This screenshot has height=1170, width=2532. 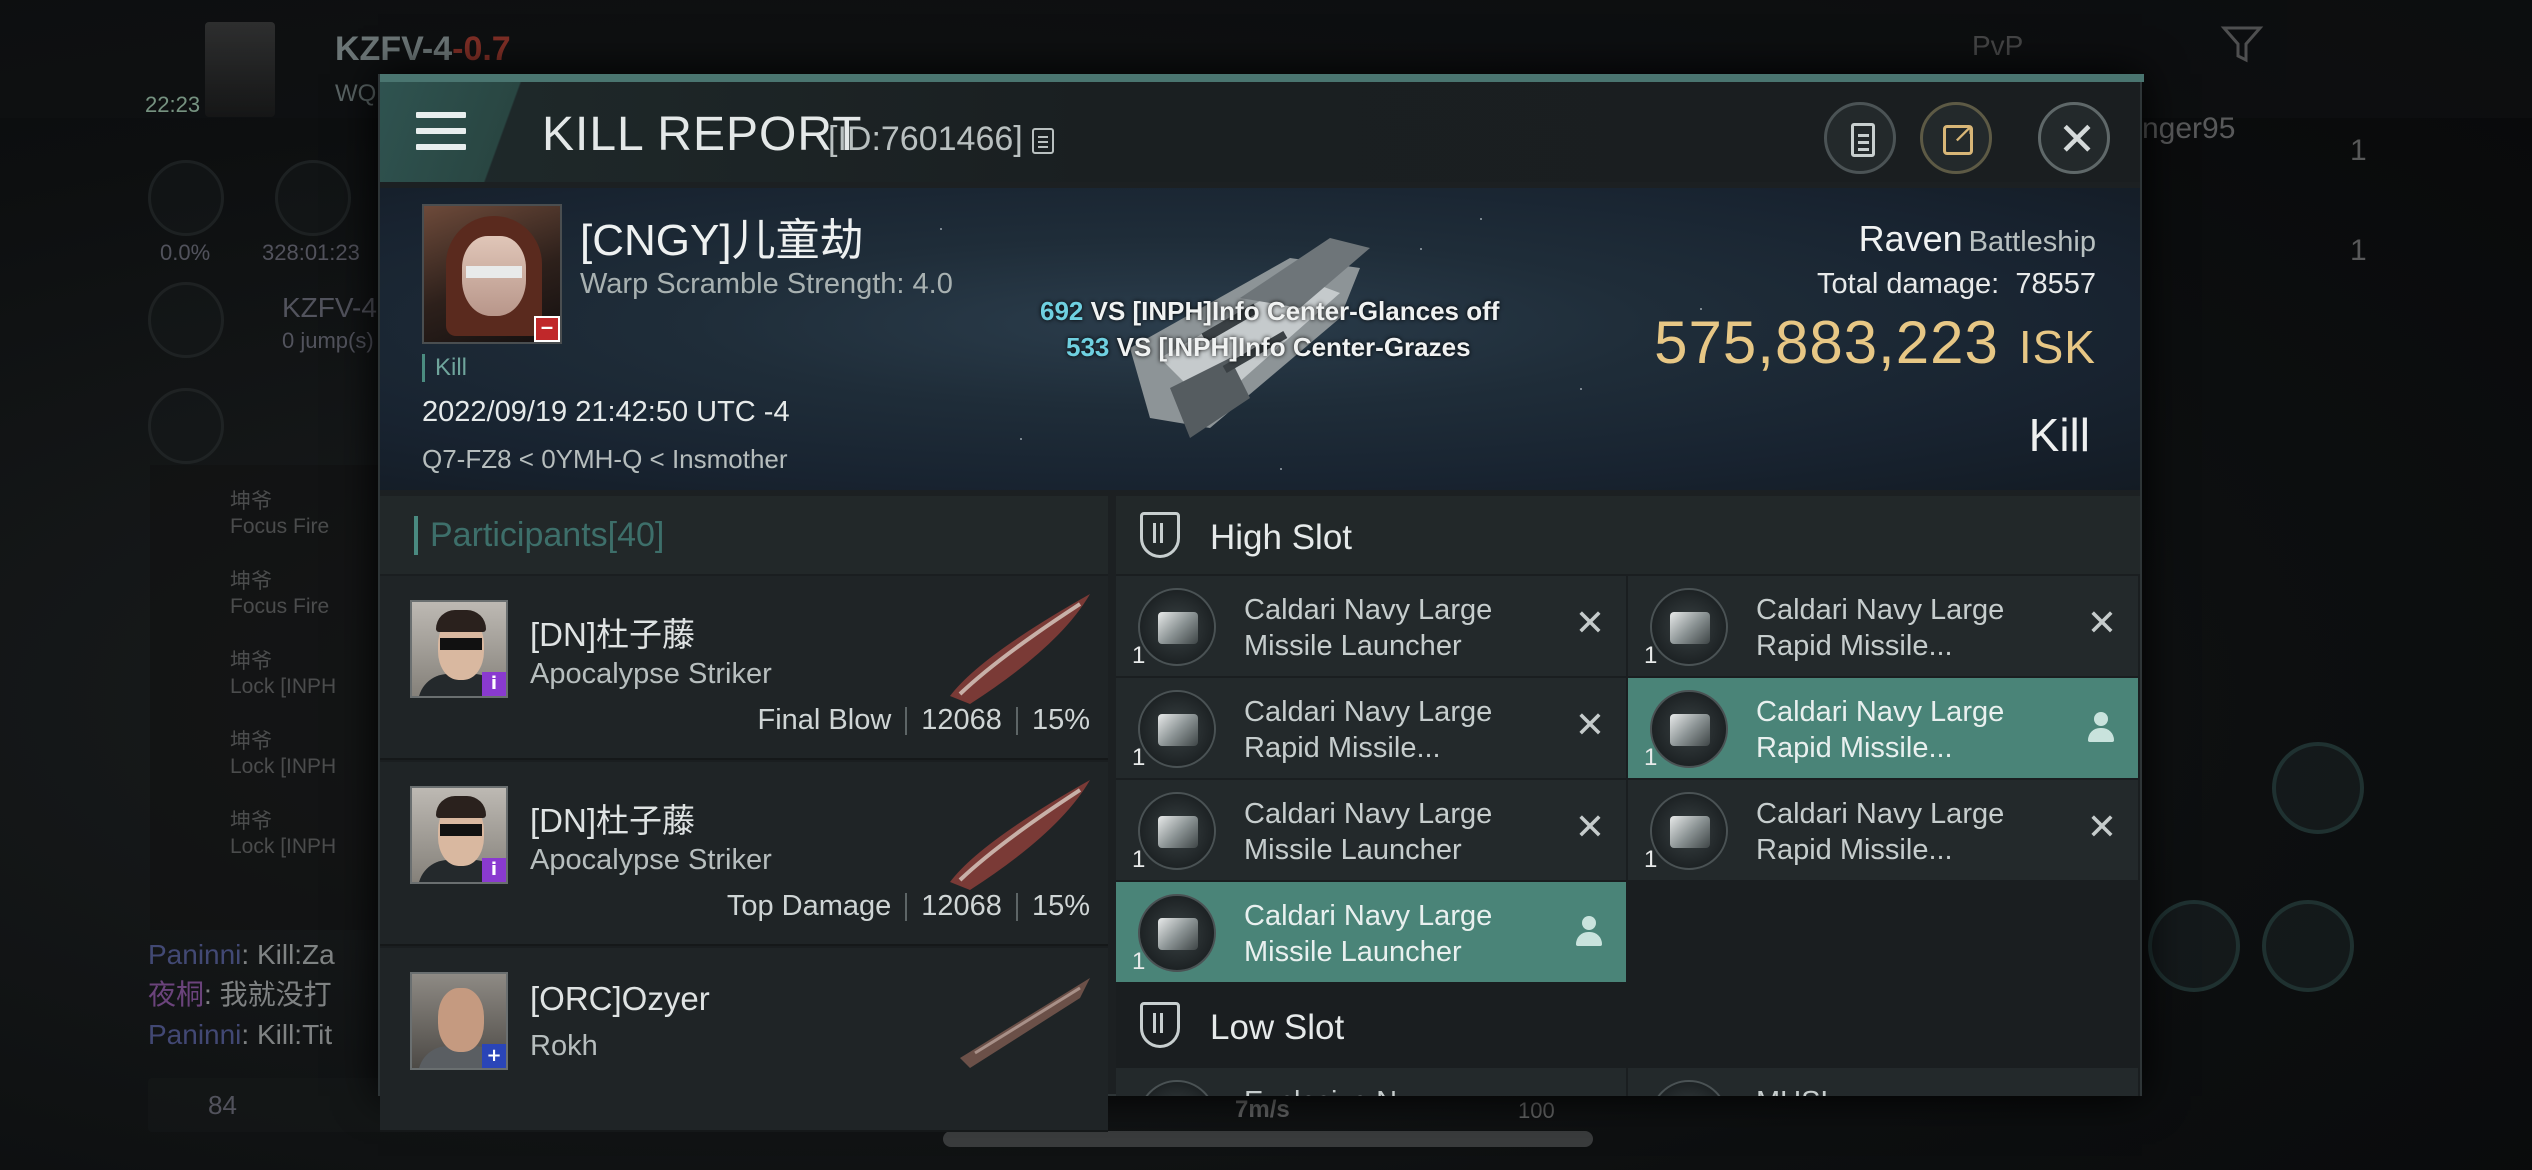 What do you see at coordinates (313, 198) in the screenshot?
I see `dna-icon` at bounding box center [313, 198].